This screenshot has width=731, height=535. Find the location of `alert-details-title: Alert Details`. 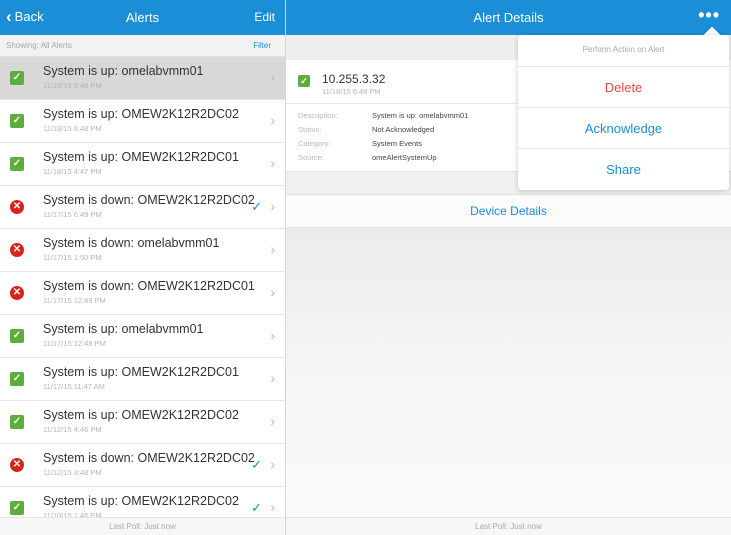

alert-details-title: Alert Details is located at coordinates (508, 17).